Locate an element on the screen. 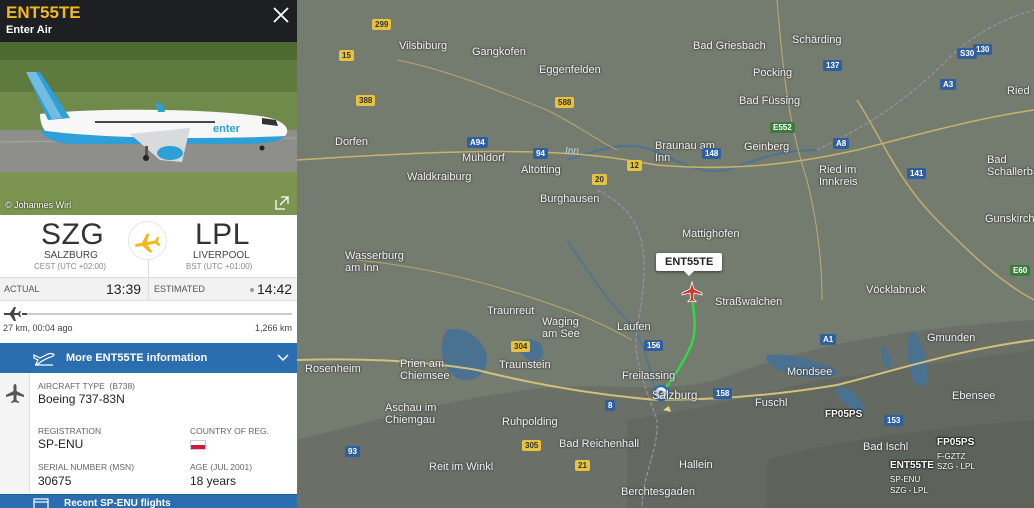 Image resolution: width=1034 pixels, height=508 pixels. map-town-label: Altötting is located at coordinates (541, 170).